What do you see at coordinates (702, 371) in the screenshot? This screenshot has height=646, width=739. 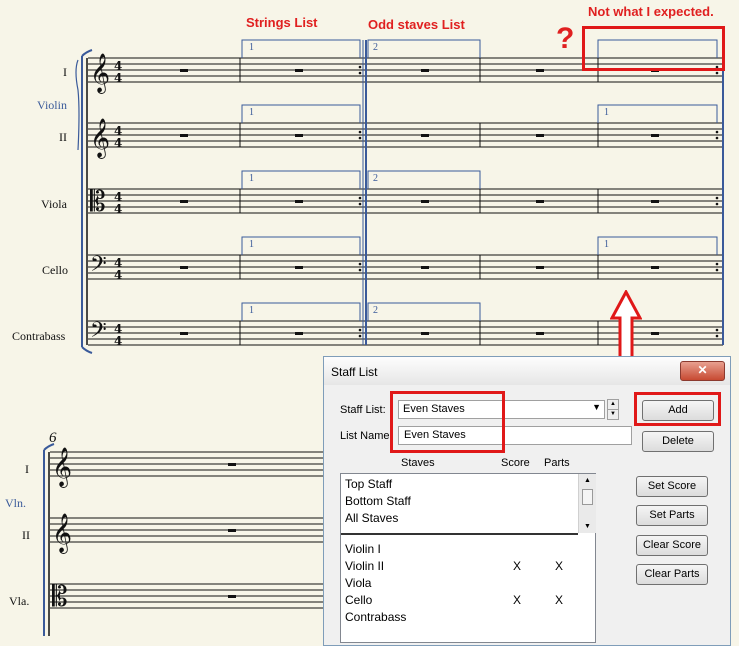 I see `close-button: ✕` at bounding box center [702, 371].